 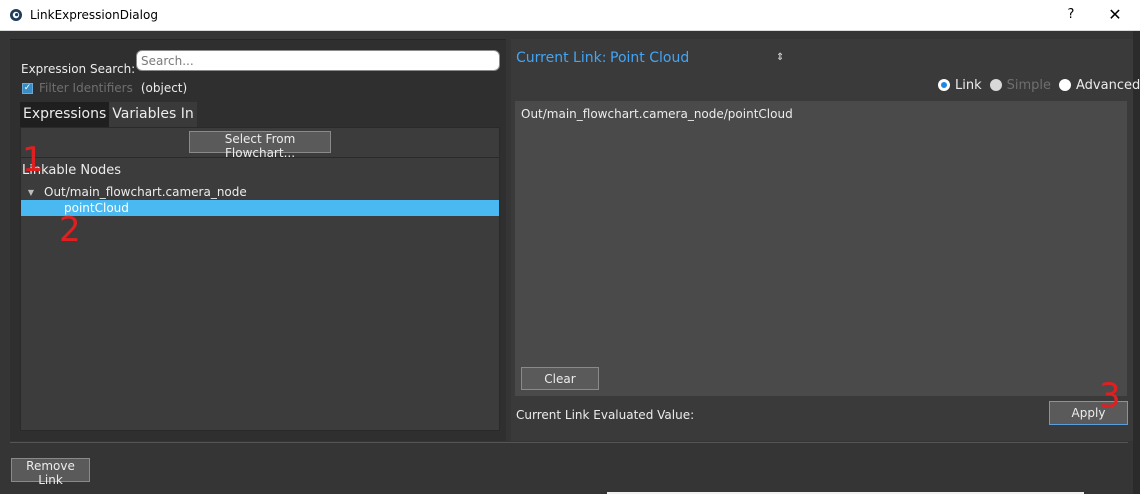 I want to click on annotation-marker-3: 3, so click(x=1110, y=396).